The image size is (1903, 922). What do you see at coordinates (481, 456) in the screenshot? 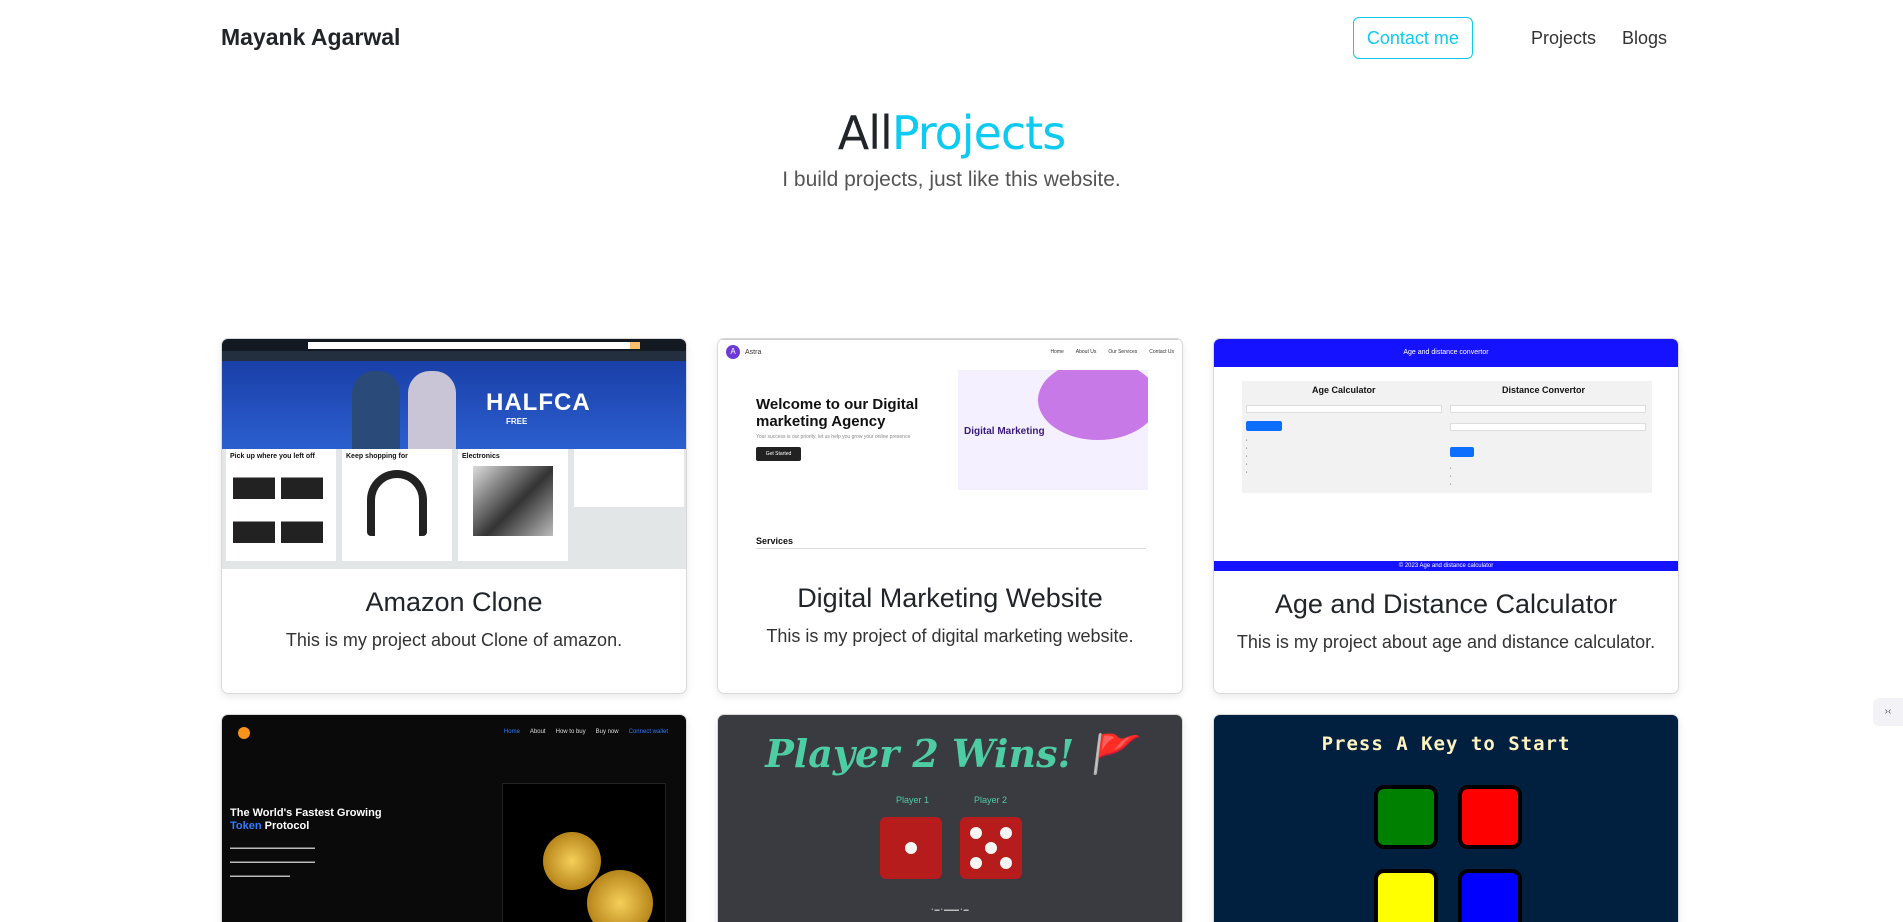
I see `thumb-box-title: Electronics` at bounding box center [481, 456].